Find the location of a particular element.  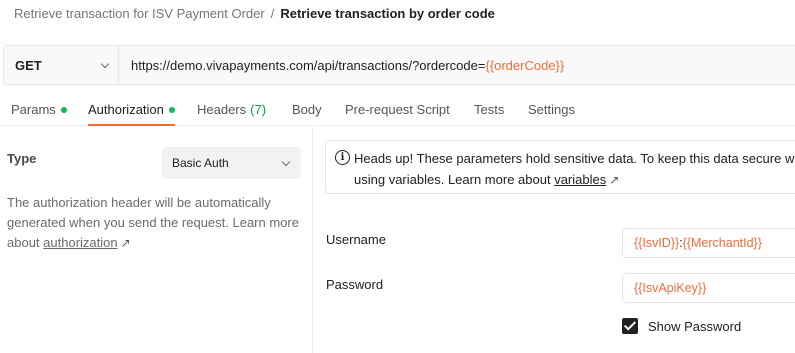

tab-label: Params is located at coordinates (33, 109).